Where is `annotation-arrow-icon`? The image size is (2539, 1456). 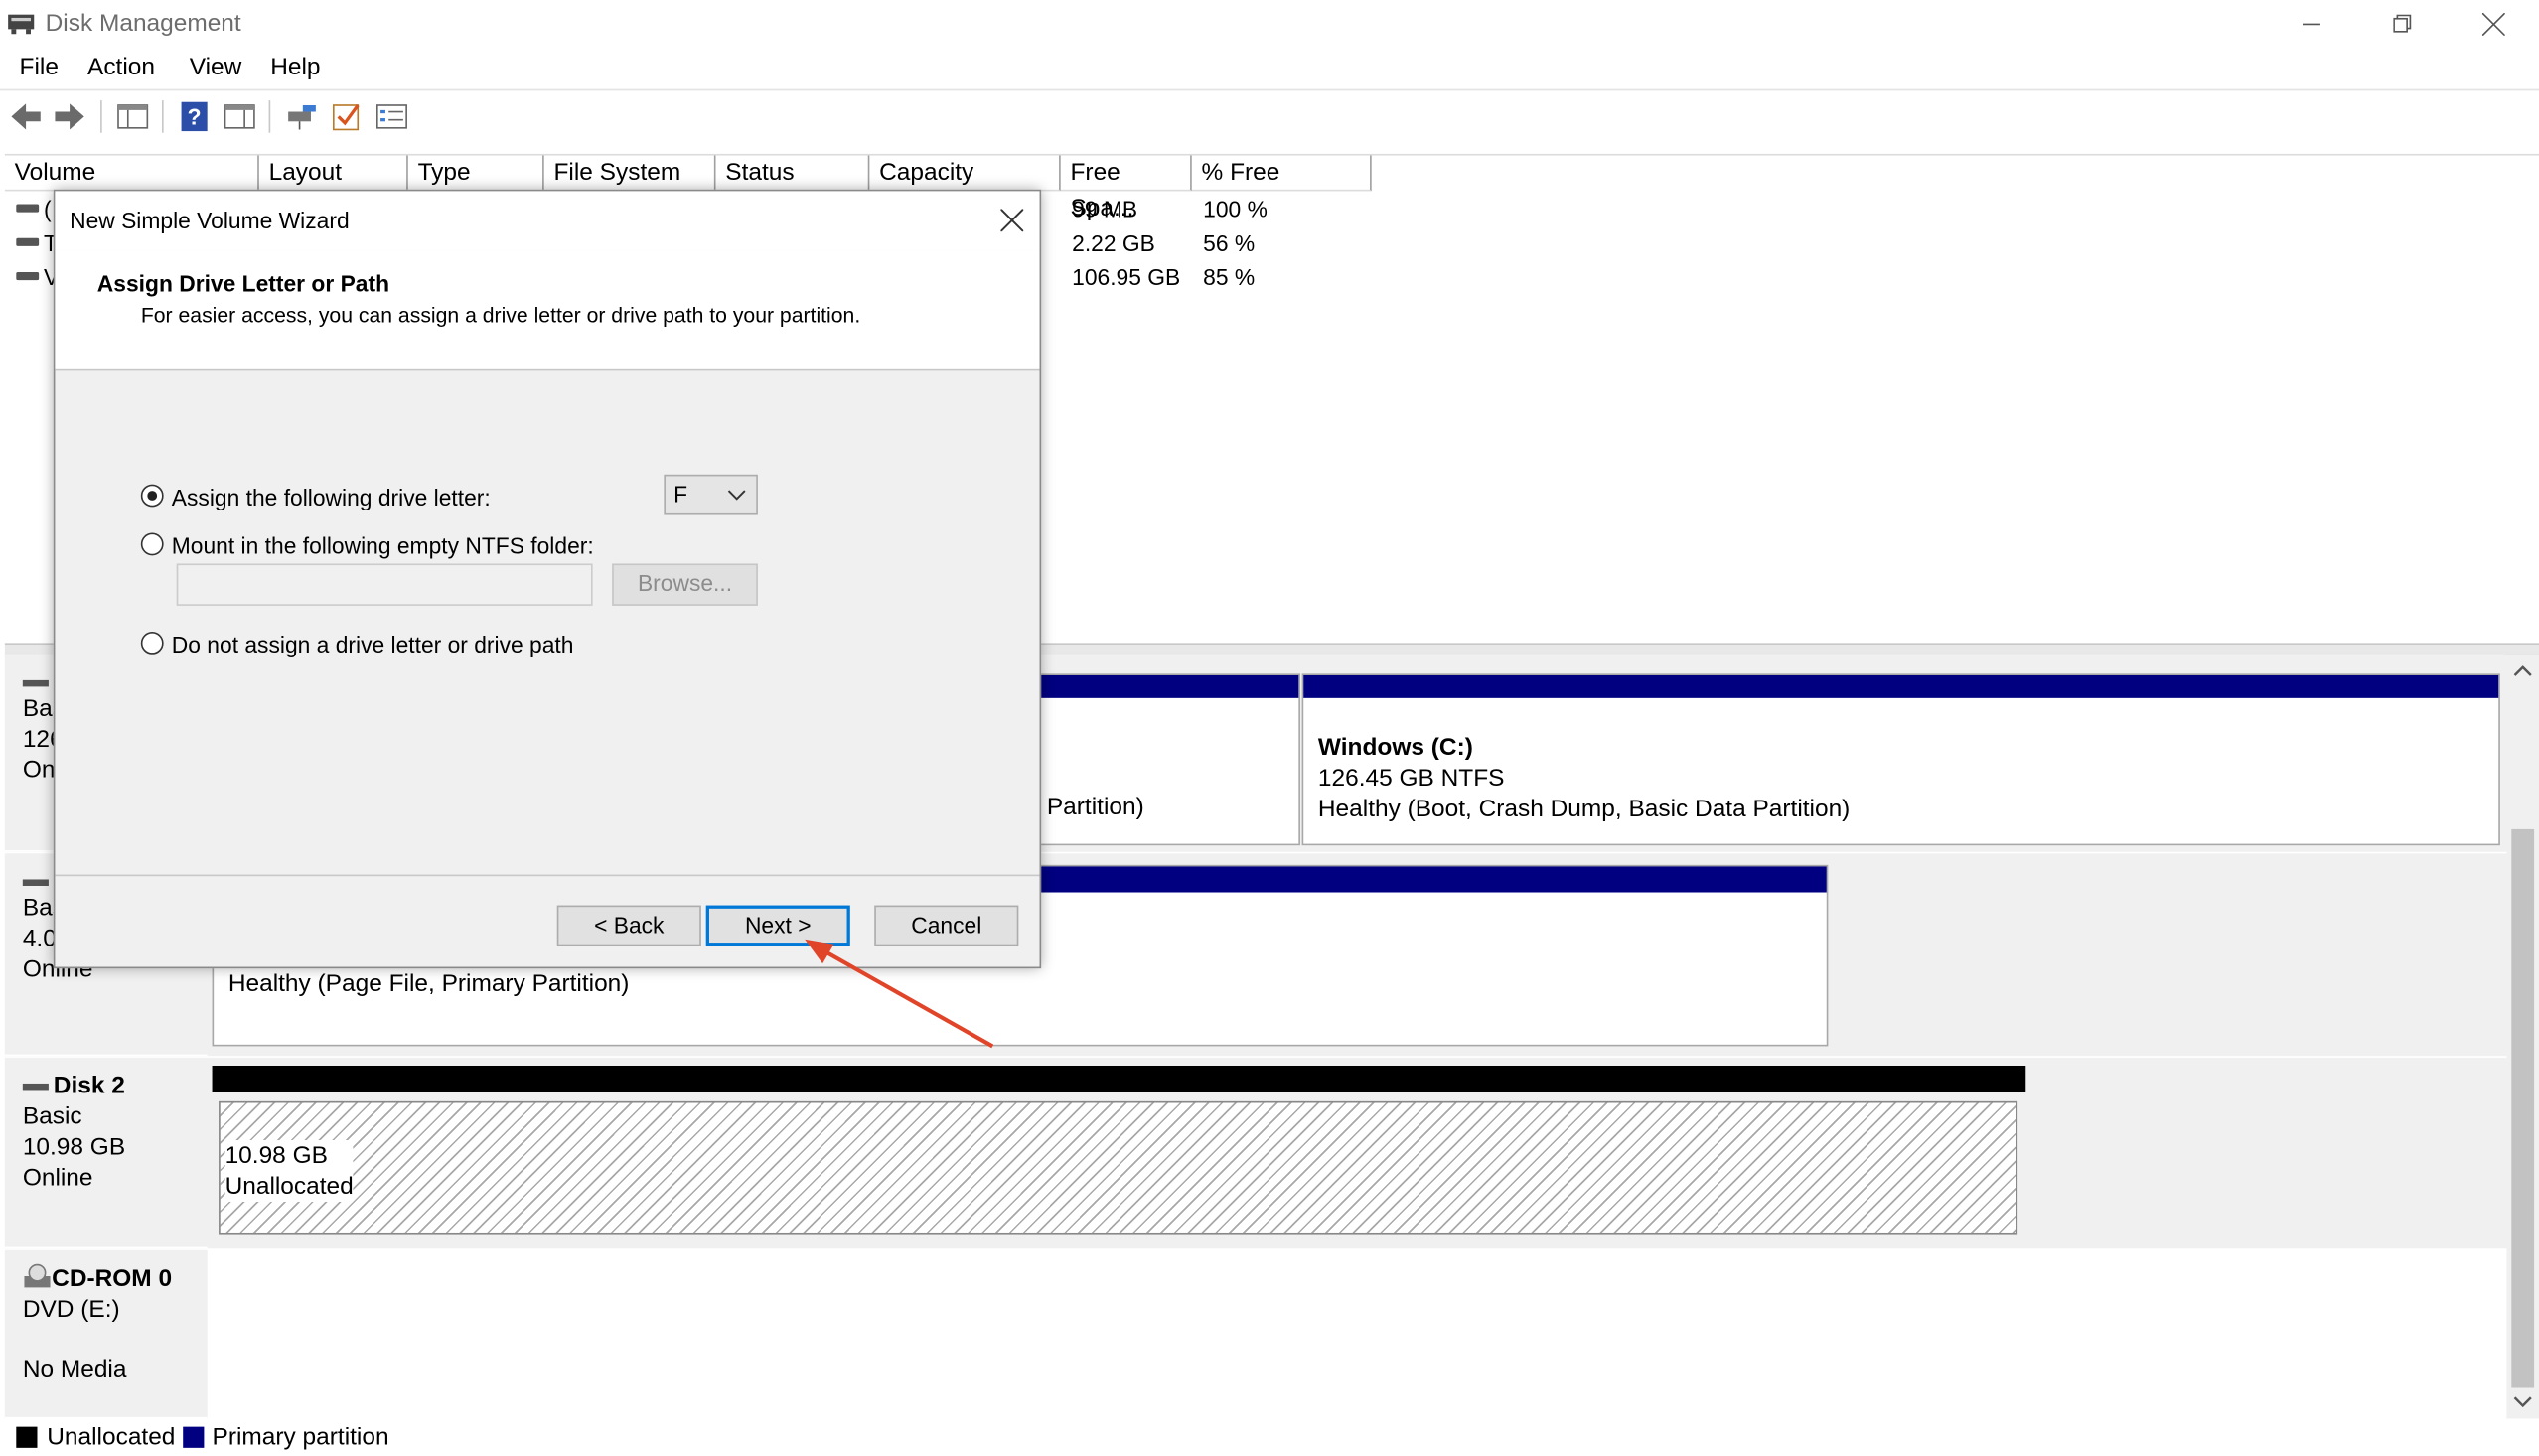 annotation-arrow-icon is located at coordinates (899, 994).